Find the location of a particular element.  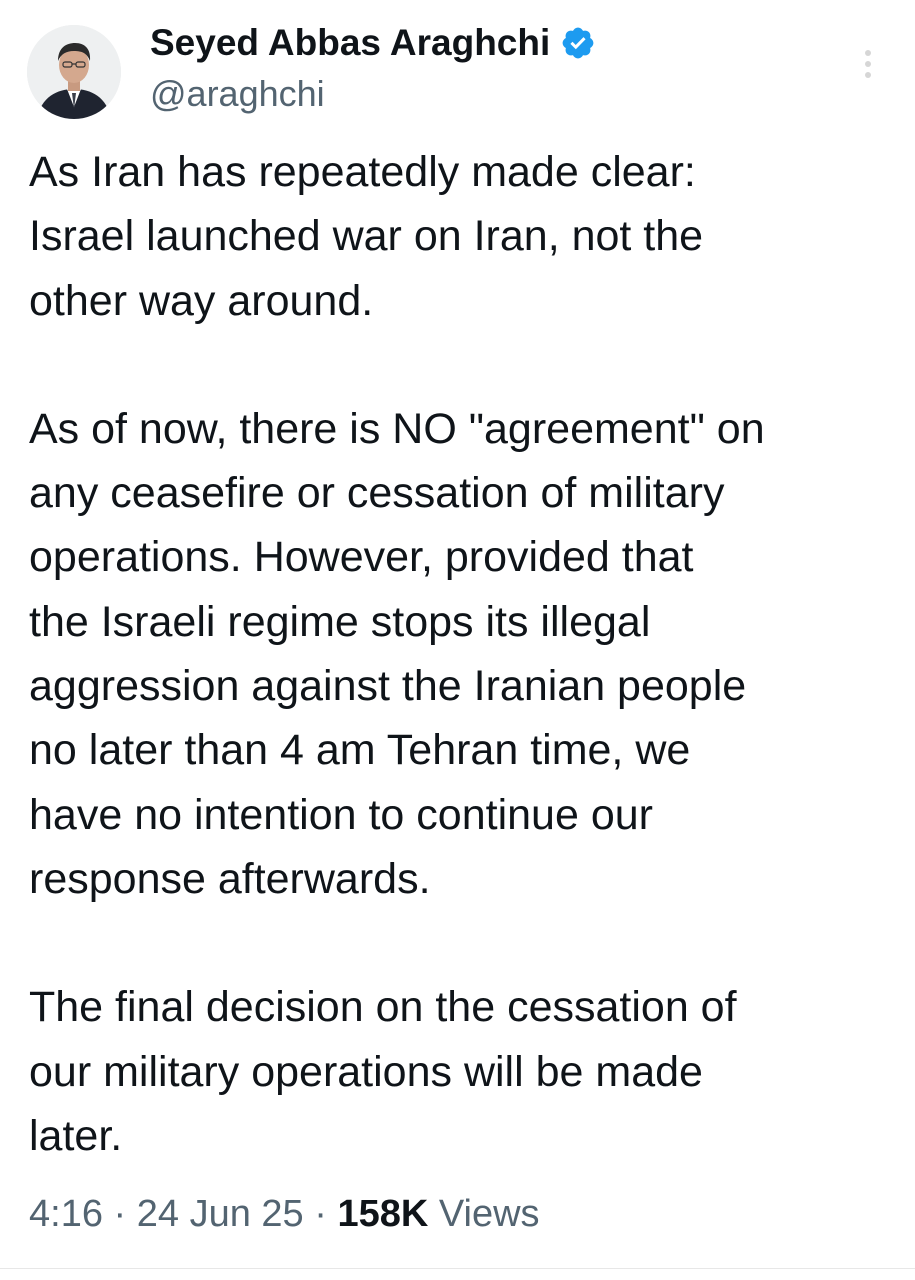

tweet-meta: 4:16 · 24 Jun 25 · 158K Views is located at coordinates (284, 1214).